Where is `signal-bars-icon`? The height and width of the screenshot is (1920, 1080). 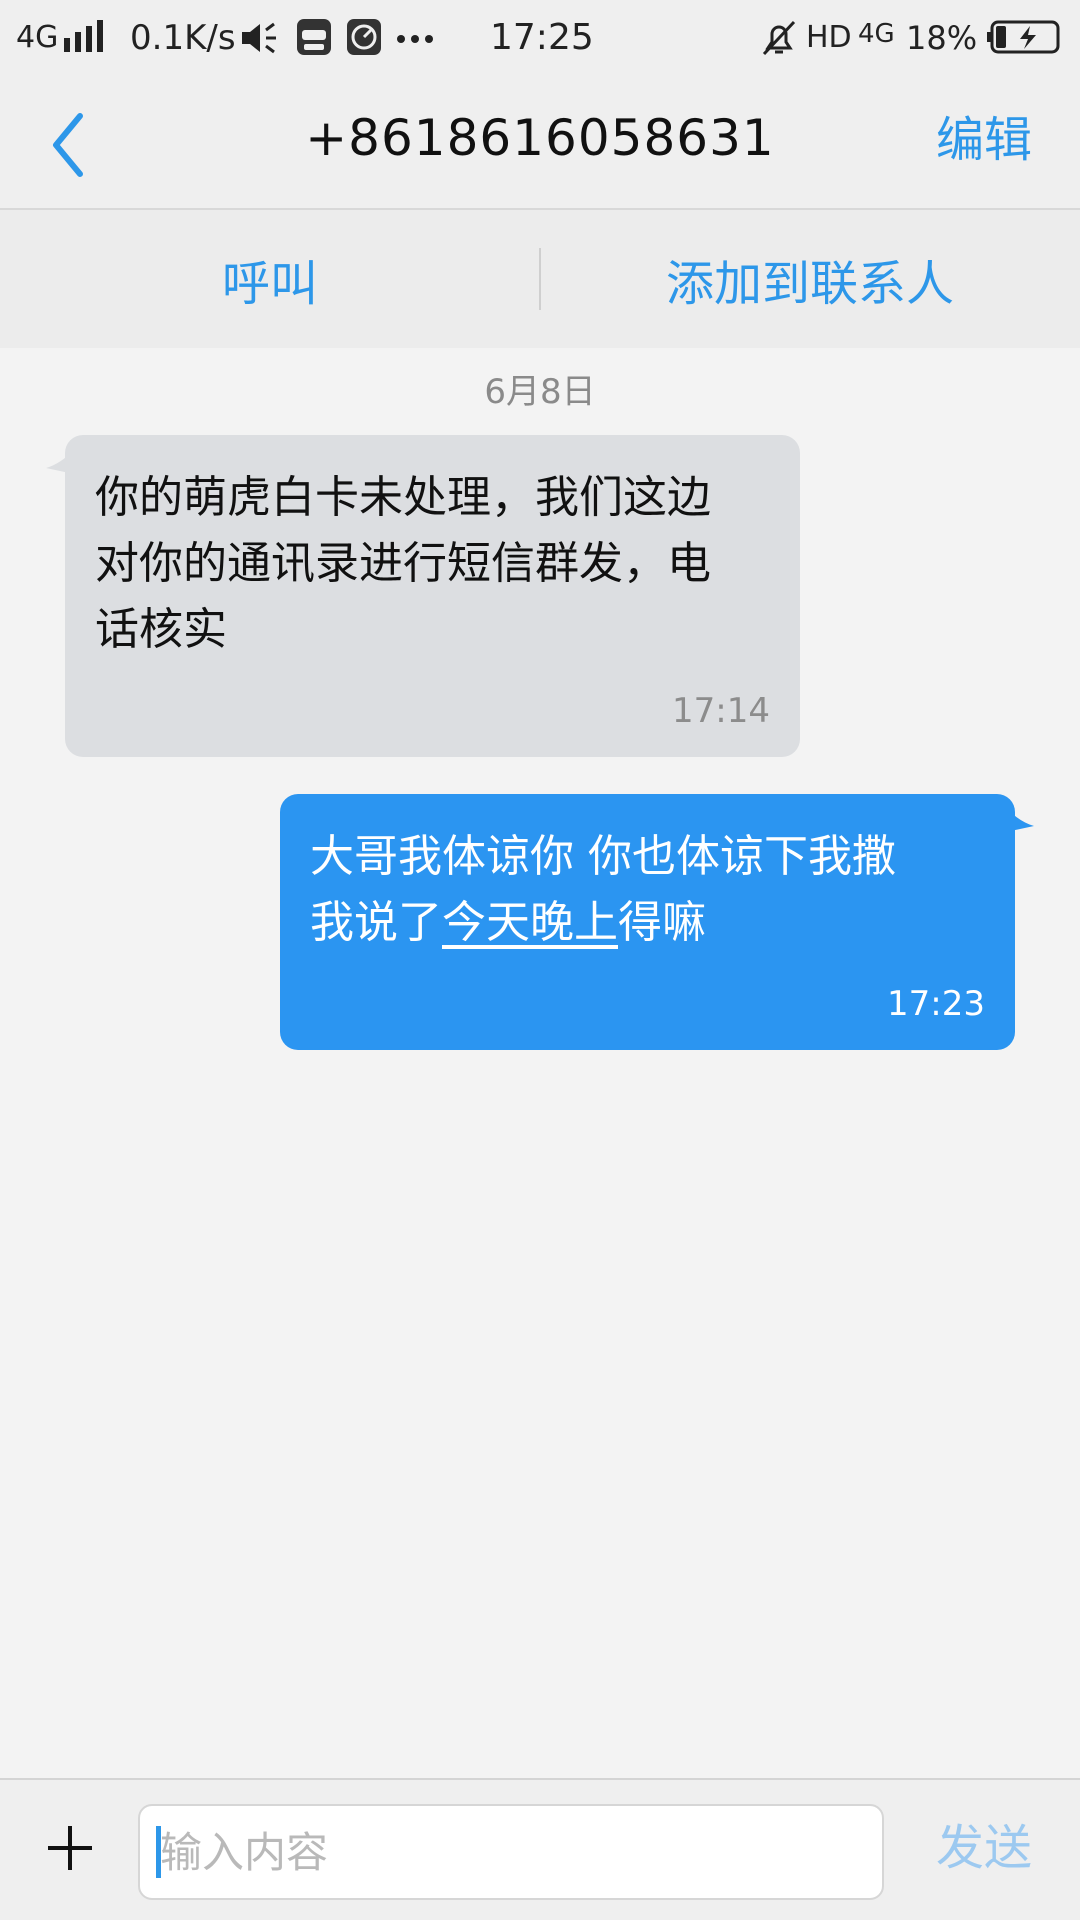 signal-bars-icon is located at coordinates (83, 36).